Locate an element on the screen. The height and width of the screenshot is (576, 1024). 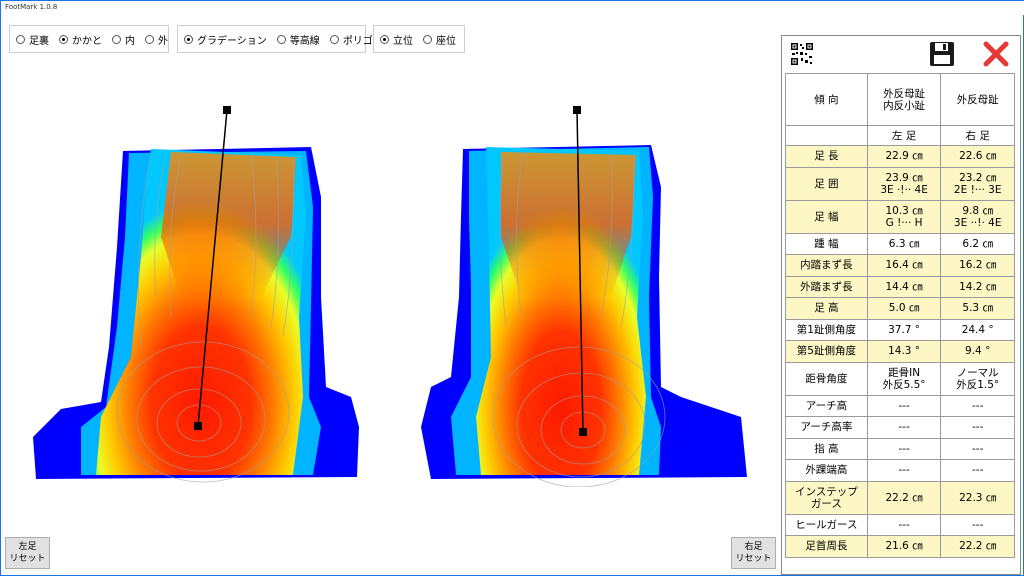
table-side-row: 左 足右 足 is located at coordinates (900, 135).